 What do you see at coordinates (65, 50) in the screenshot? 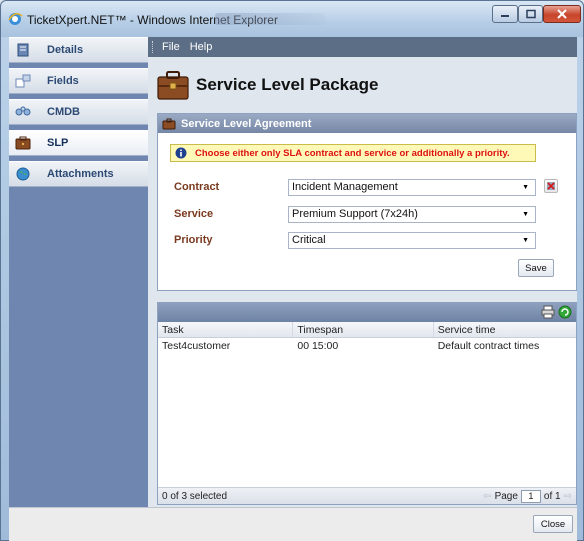
I see `sidebar-item-label: Details` at bounding box center [65, 50].